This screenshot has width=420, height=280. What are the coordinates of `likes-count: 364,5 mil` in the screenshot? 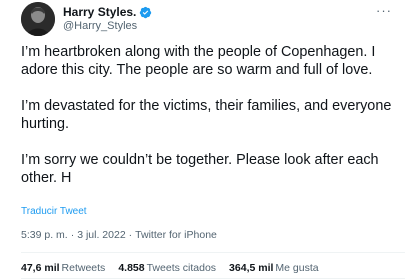 It's located at (251, 268).